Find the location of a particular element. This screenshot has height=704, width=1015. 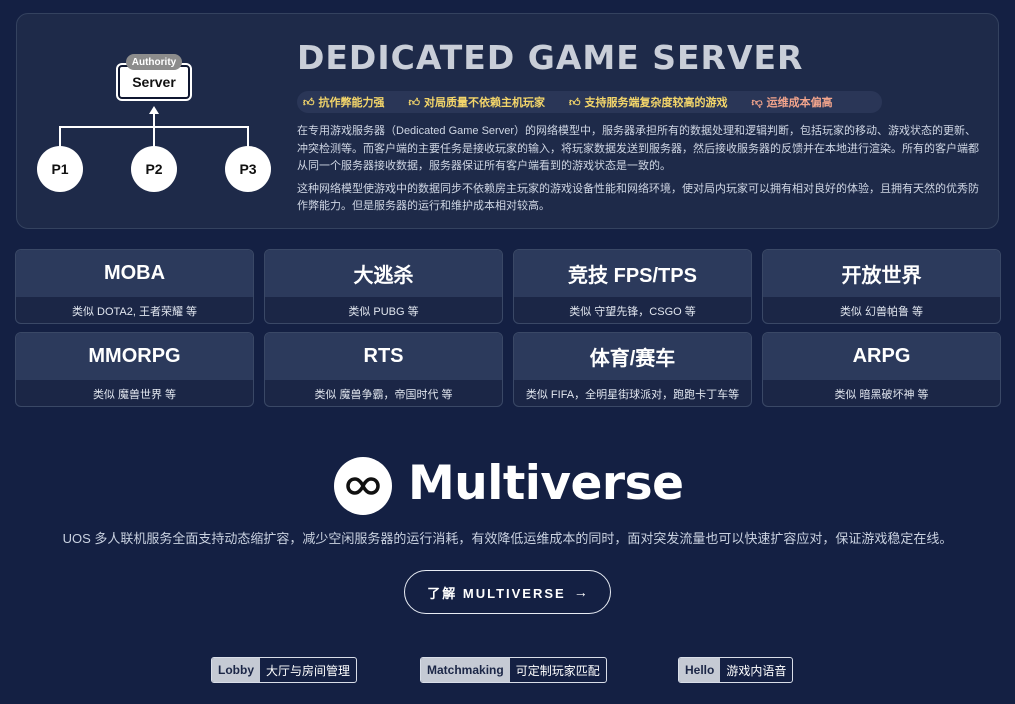

feature-key: Lobby is located at coordinates (236, 670).